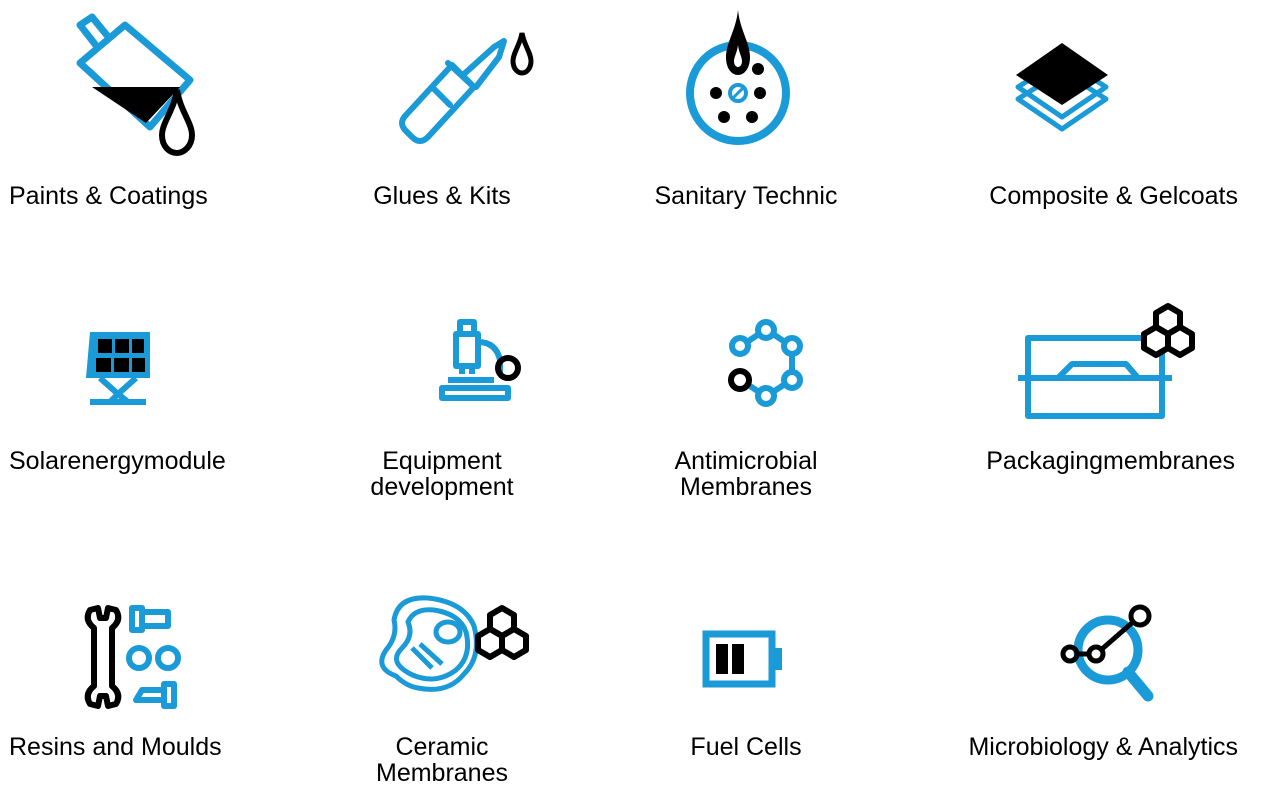 Image resolution: width=1265 pixels, height=796 pixels. I want to click on category-equipment-development: Equipment development, so click(442, 390).